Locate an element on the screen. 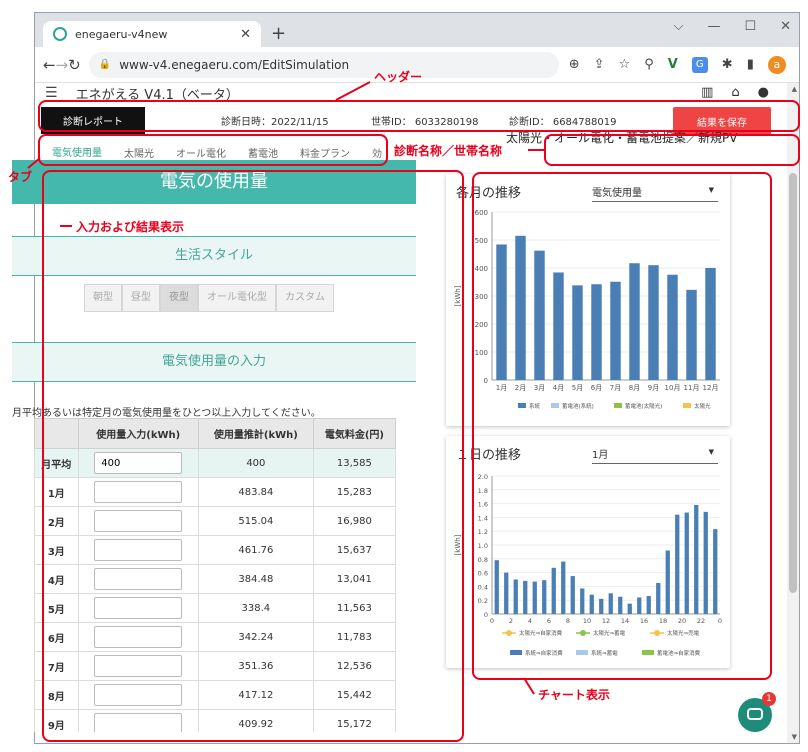 This screenshot has width=808, height=752. forward-icon: → is located at coordinates (62, 65).